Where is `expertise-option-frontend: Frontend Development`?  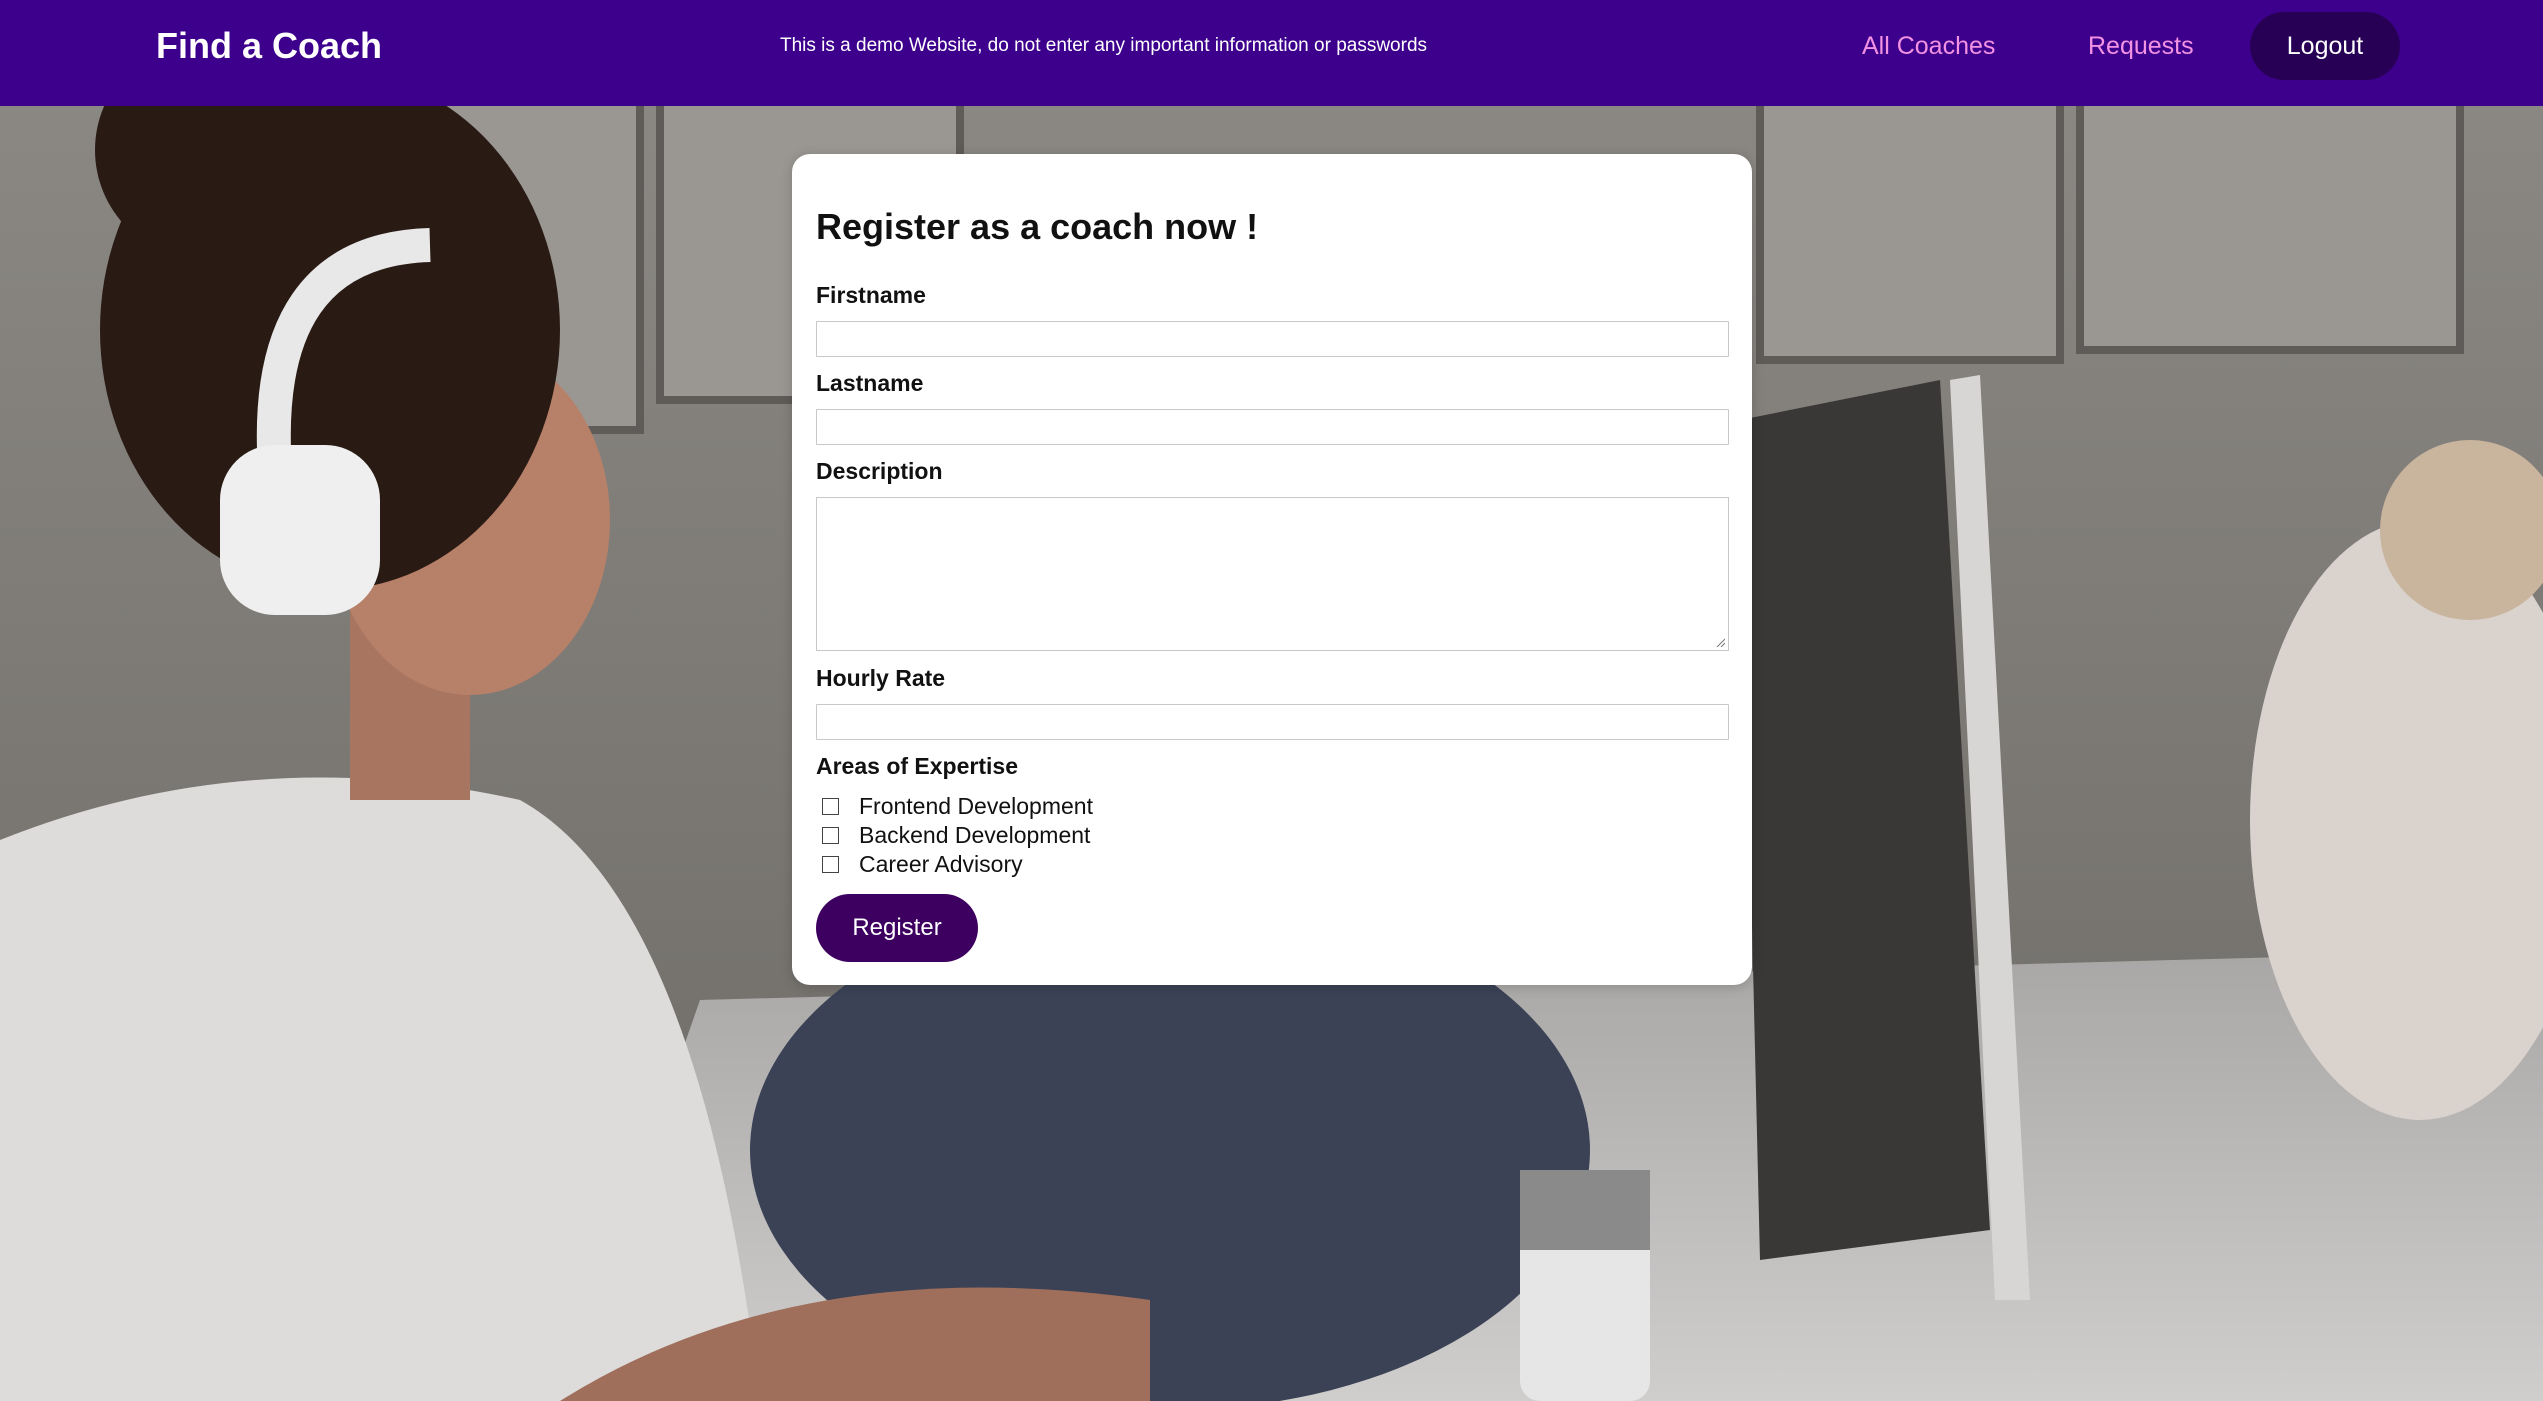
expertise-option-frontend: Frontend Development is located at coordinates (957, 806).